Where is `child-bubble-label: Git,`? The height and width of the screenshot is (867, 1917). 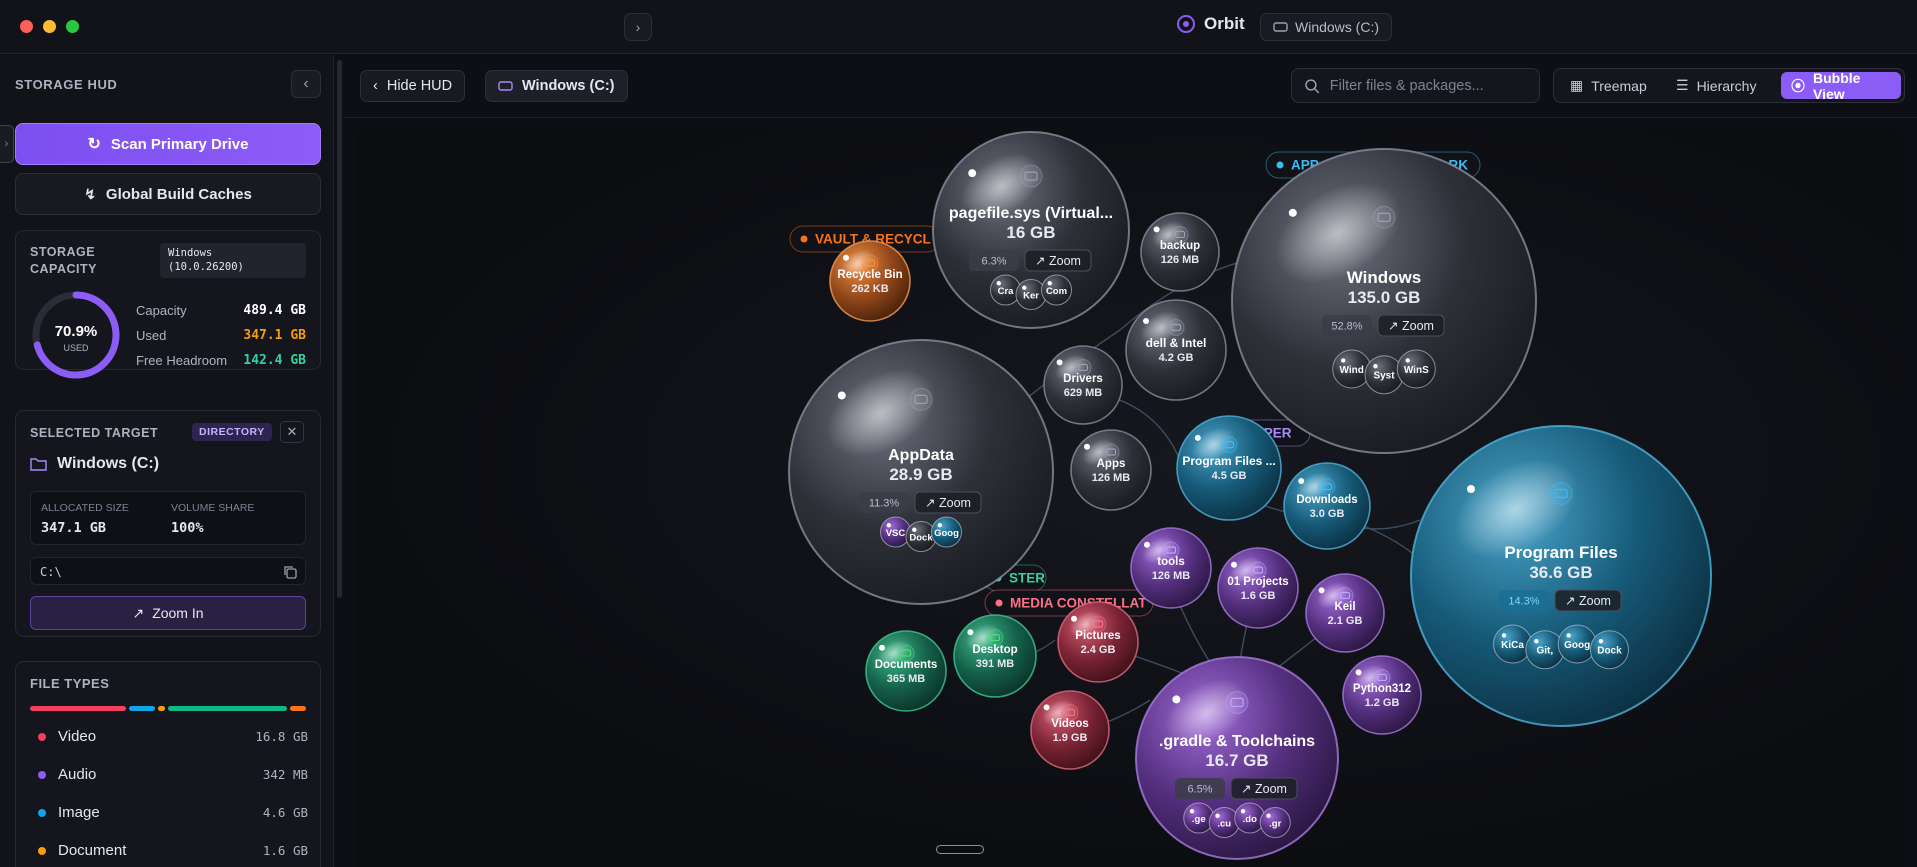
child-bubble-label: Git, is located at coordinates (1545, 651).